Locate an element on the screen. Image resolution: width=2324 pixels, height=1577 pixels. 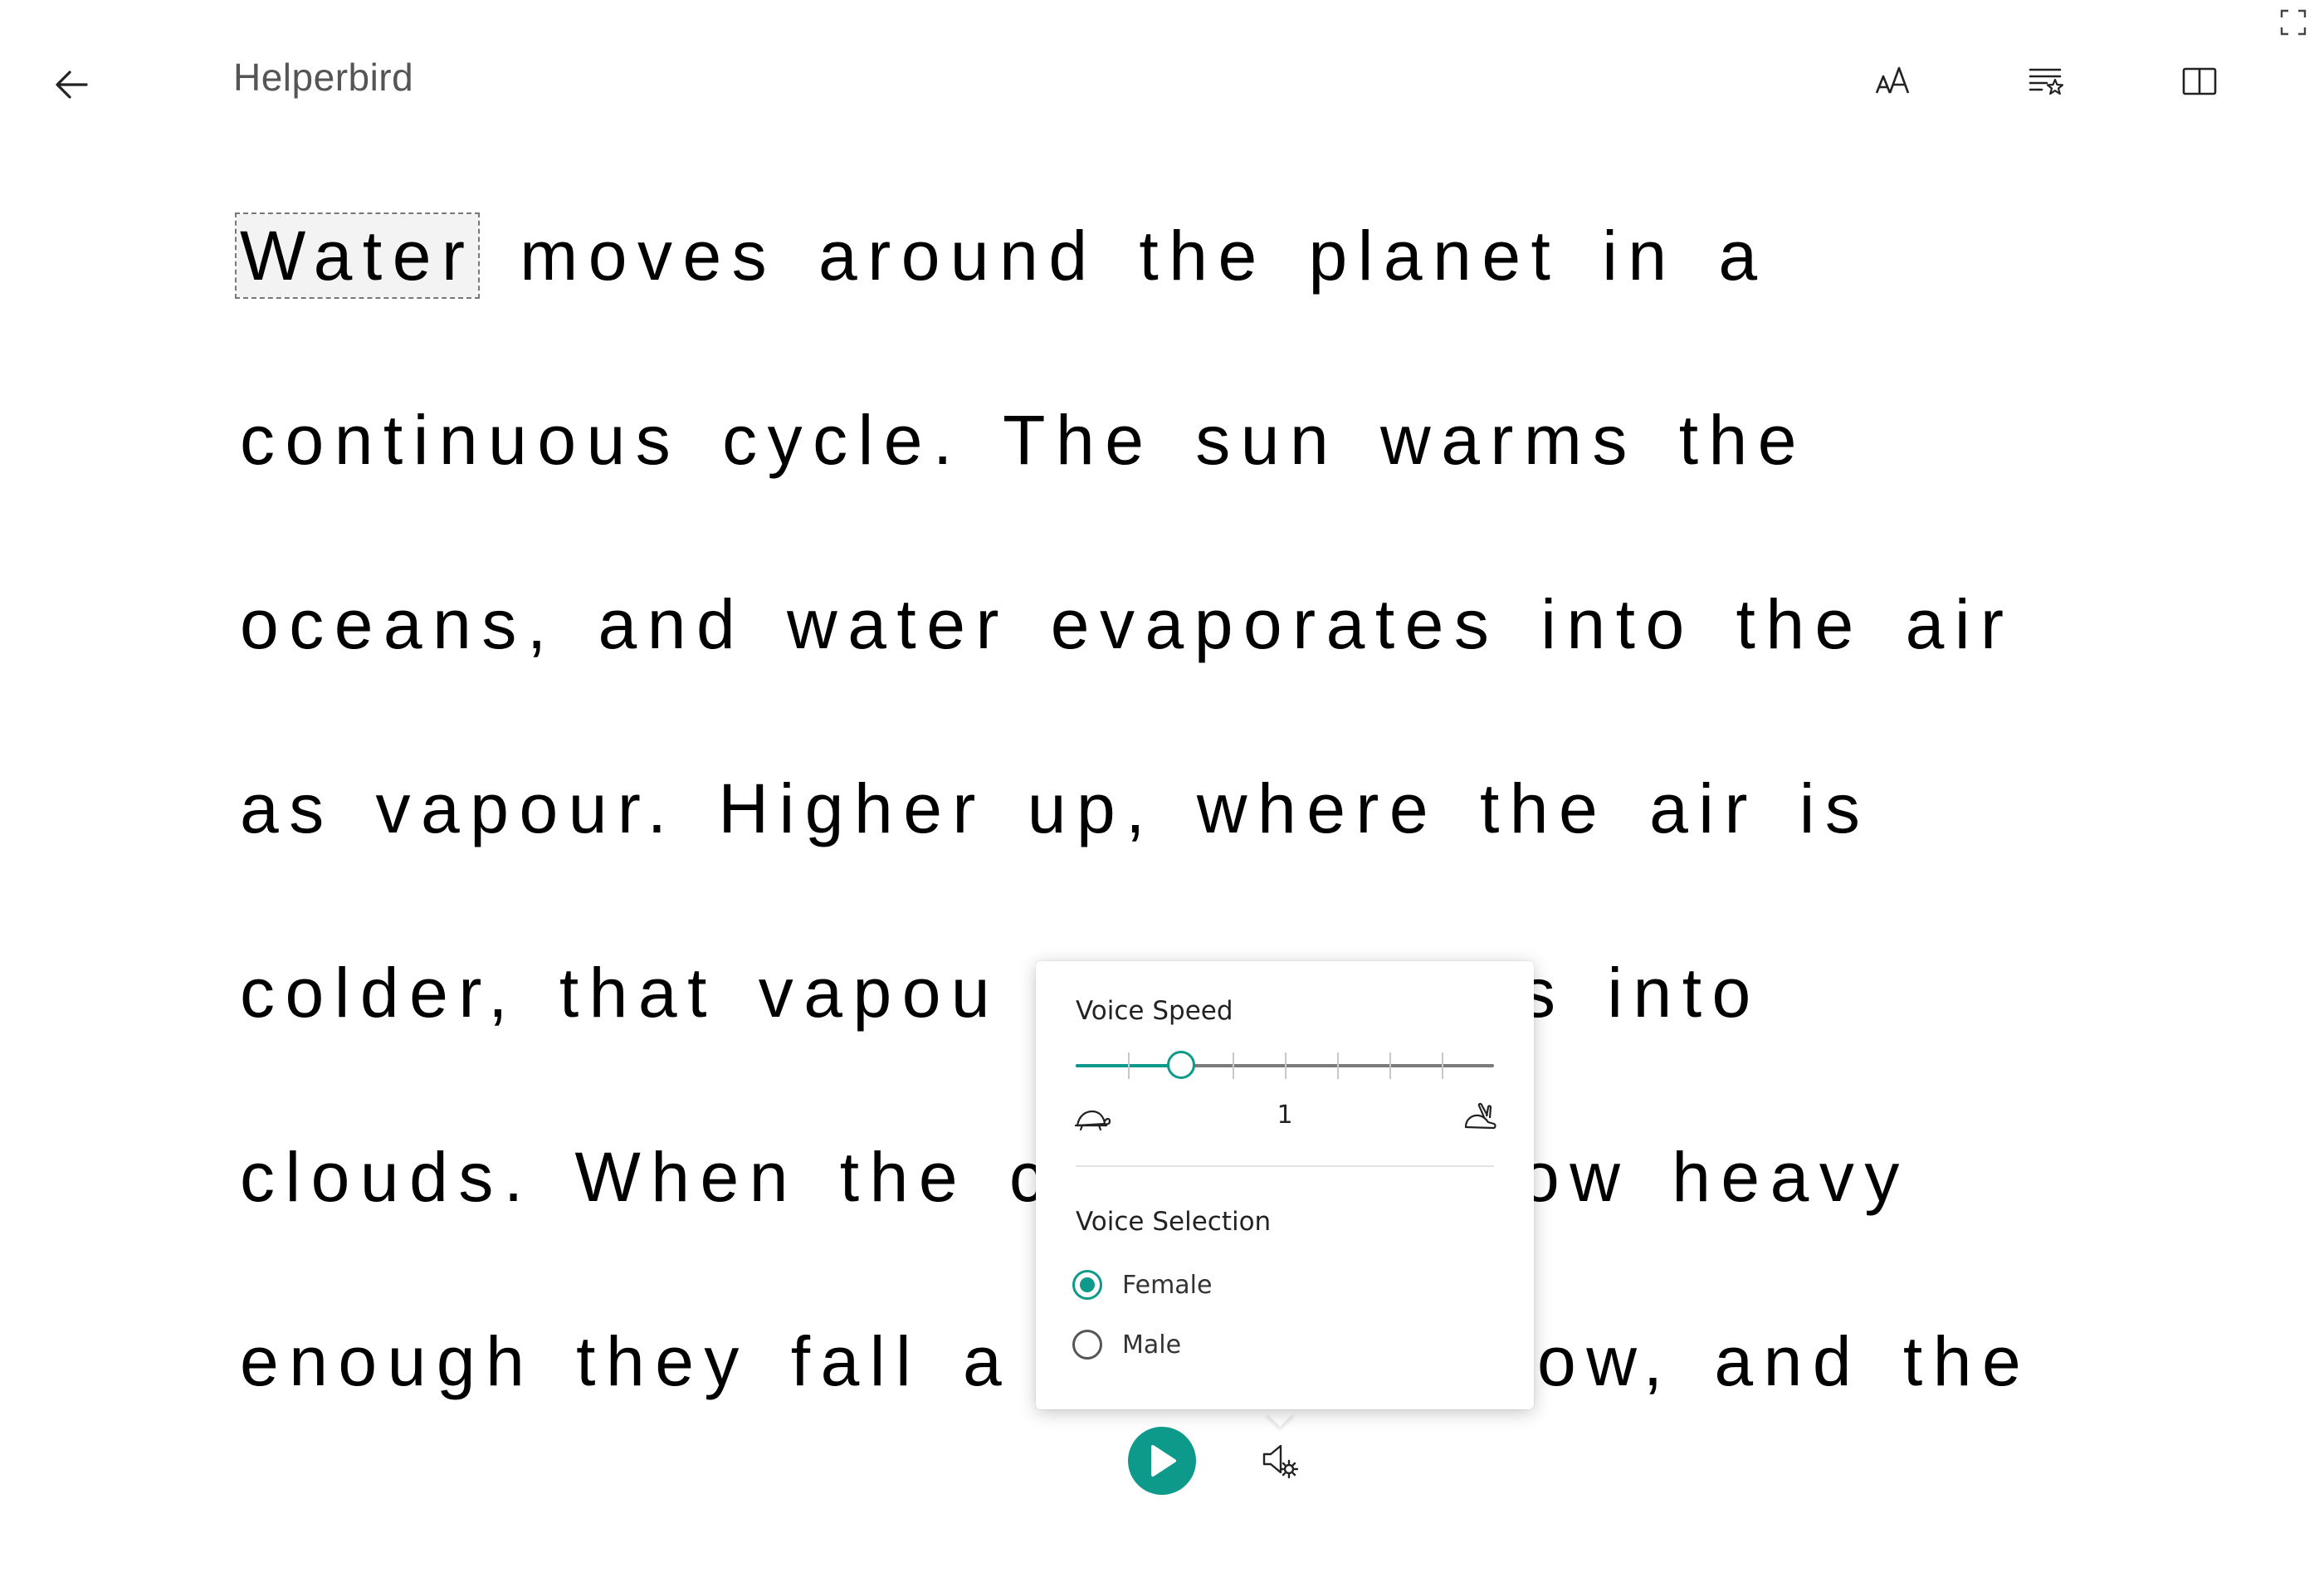
voice-speed-slider is located at coordinates (1285, 1065).